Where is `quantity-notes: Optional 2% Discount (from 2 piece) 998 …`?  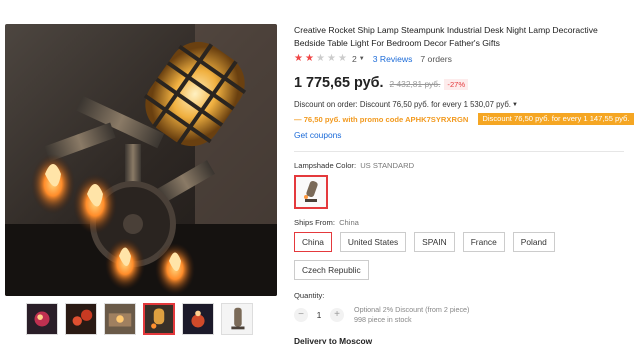 quantity-notes: Optional 2% Discount (from 2 piece) 998 … is located at coordinates (411, 314).